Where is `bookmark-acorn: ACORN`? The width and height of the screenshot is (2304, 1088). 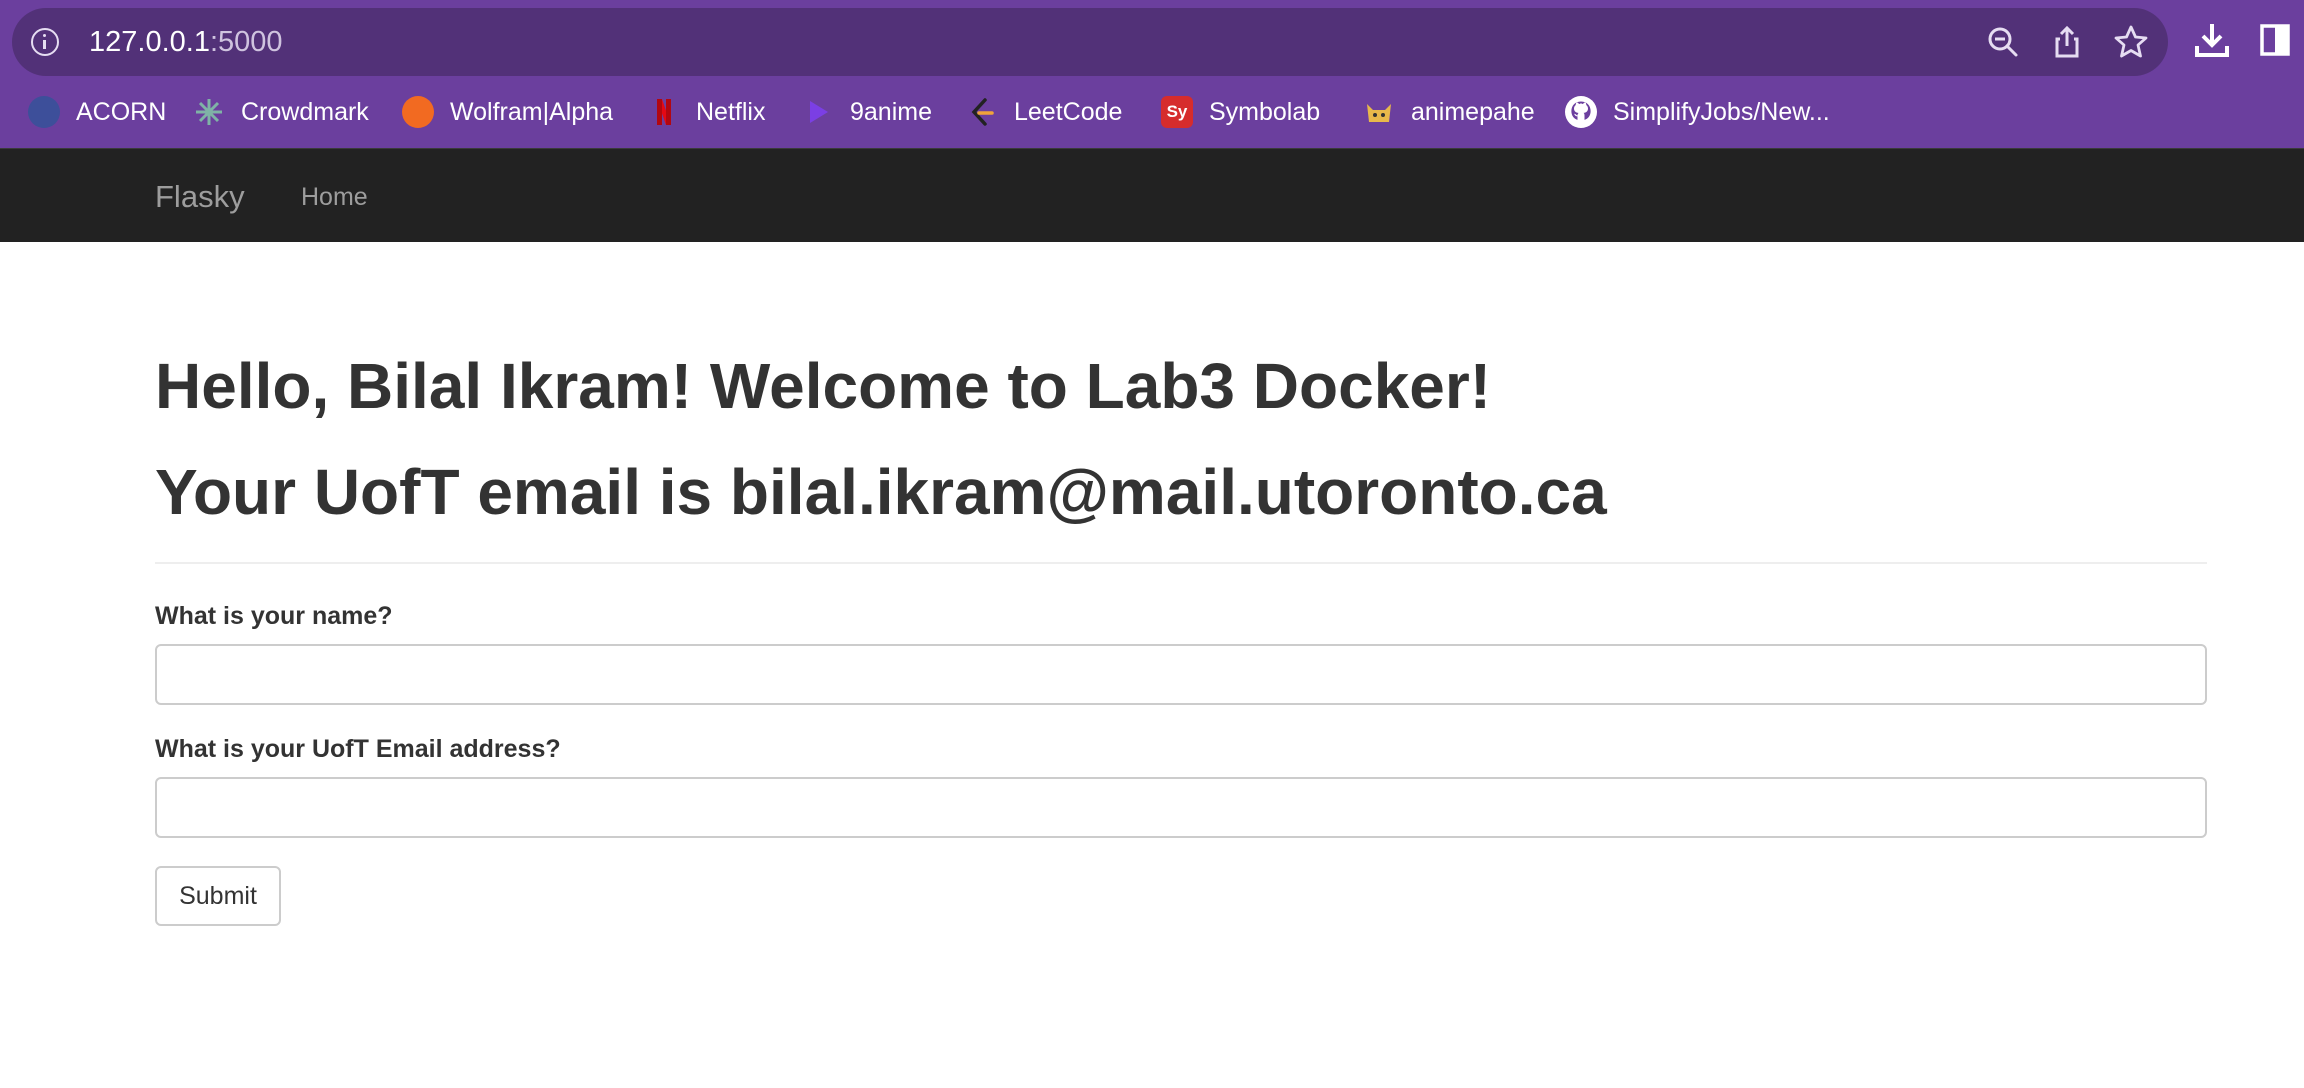 bookmark-acorn: ACORN is located at coordinates (97, 112).